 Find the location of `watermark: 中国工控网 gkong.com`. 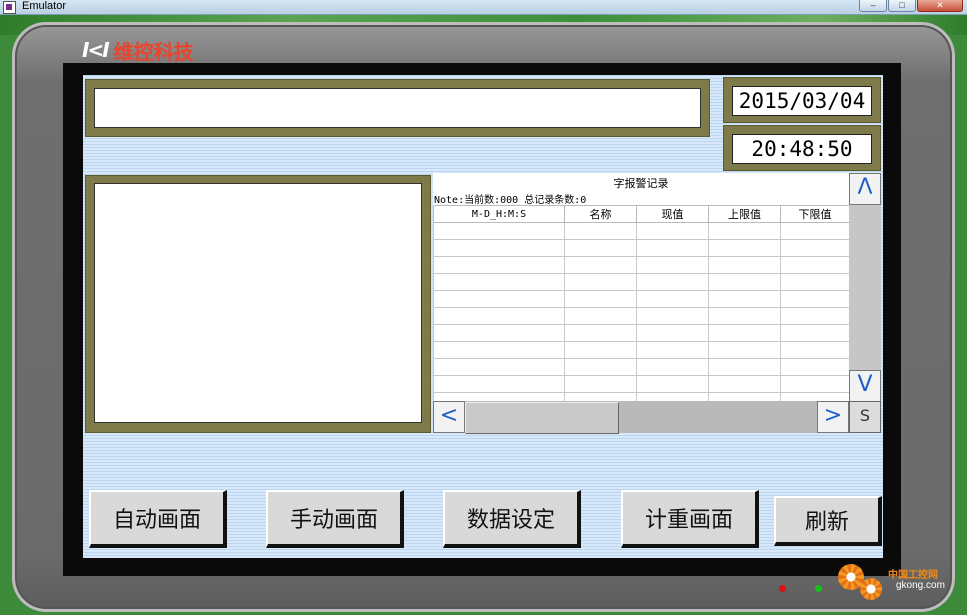

watermark: 中国工控网 gkong.com is located at coordinates (898, 585).